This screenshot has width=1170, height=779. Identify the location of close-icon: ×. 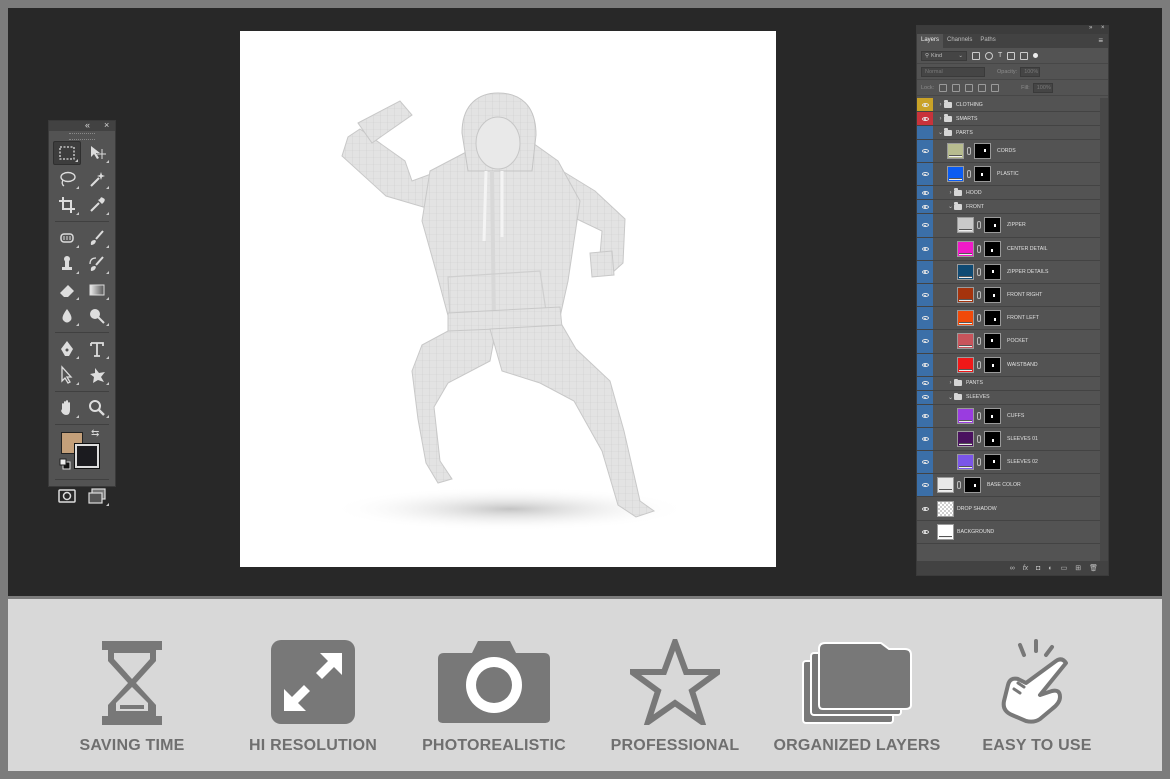
(1103, 28).